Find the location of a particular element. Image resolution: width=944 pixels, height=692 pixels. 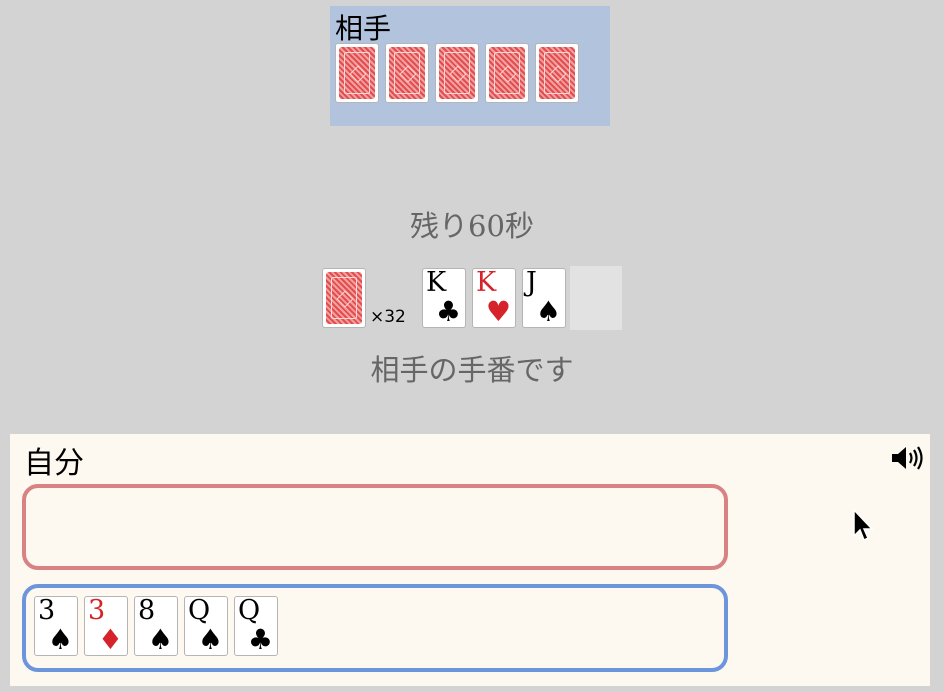

hand-card: 3 ♠ is located at coordinates (56, 625).